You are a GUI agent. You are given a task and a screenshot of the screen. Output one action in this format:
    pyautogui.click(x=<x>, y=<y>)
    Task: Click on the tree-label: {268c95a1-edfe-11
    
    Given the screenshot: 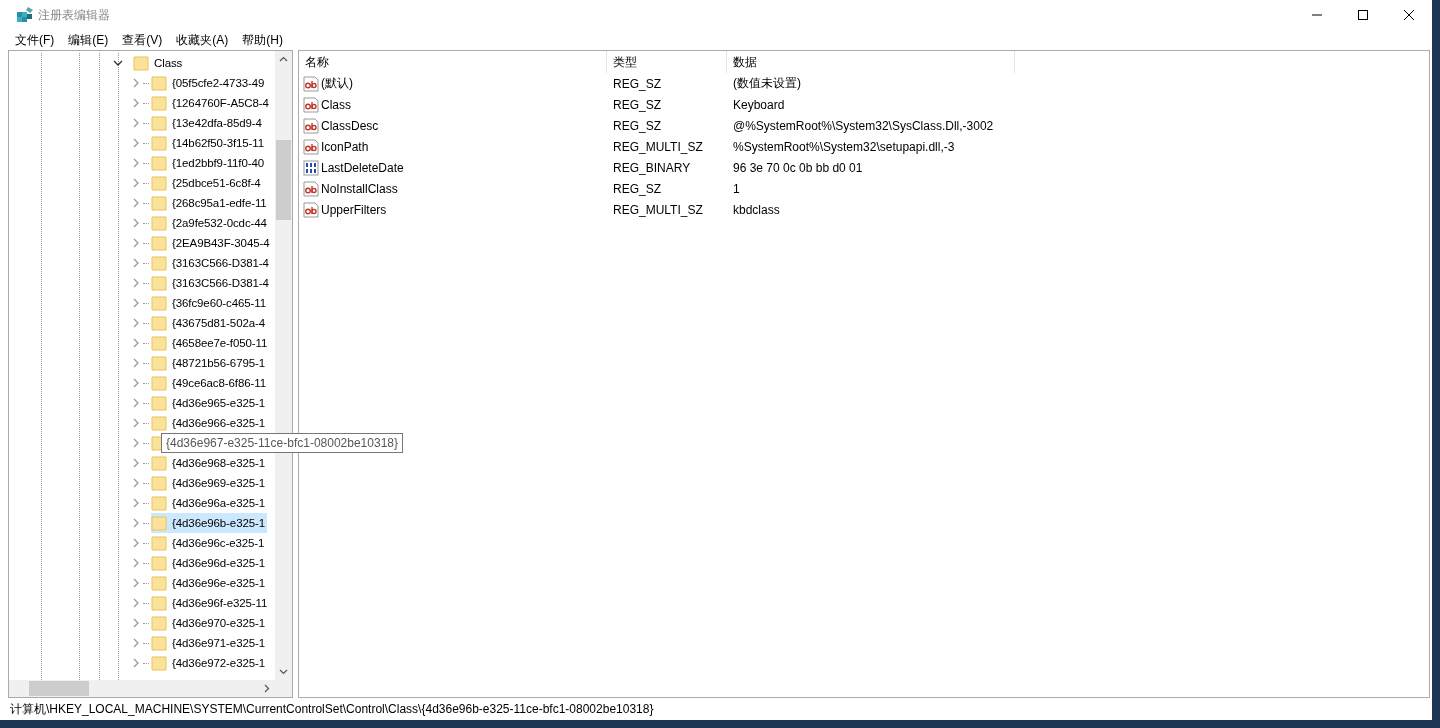 What is the action you would take?
    pyautogui.click(x=219, y=203)
    